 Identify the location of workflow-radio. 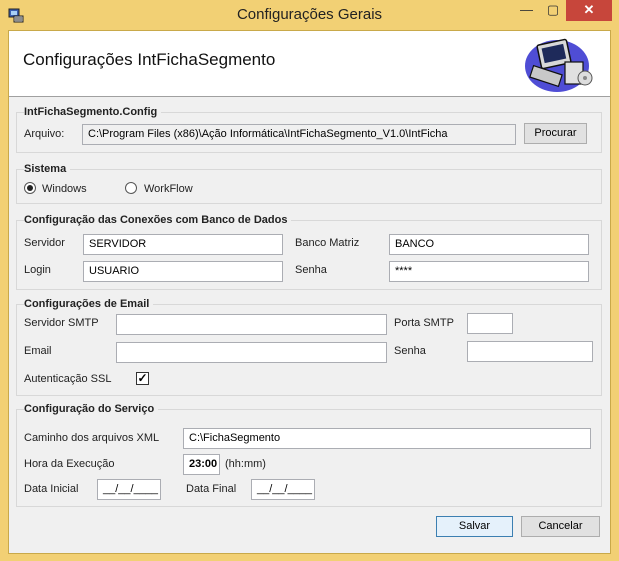
(131, 188).